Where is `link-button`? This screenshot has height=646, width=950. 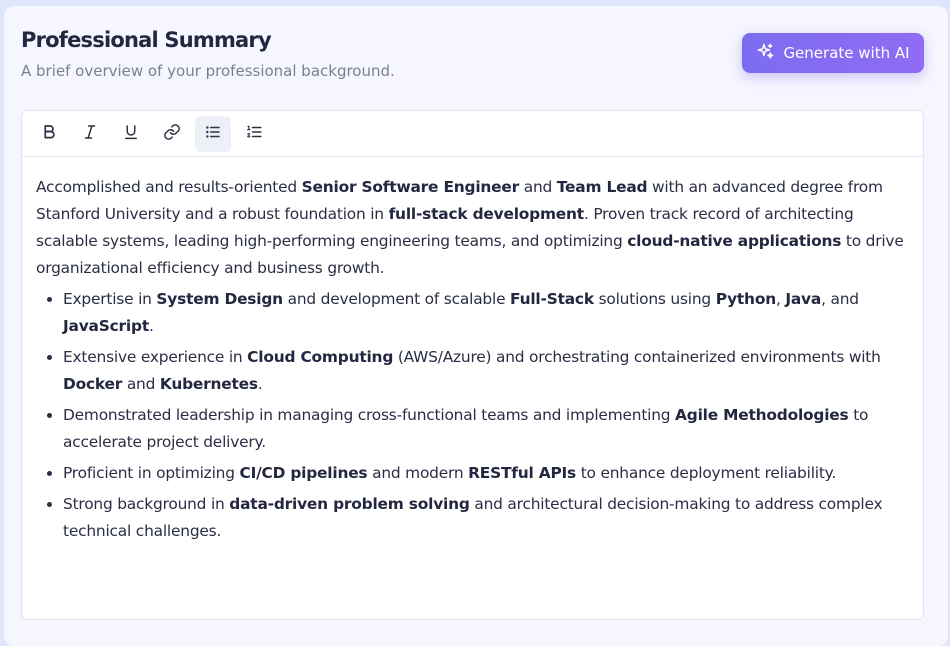 link-button is located at coordinates (172, 134).